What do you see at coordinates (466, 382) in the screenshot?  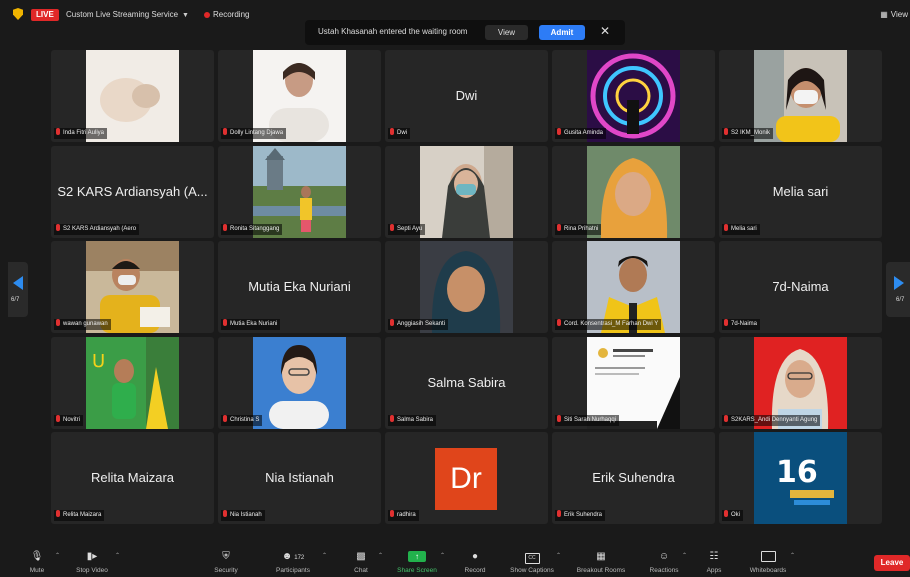 I see `participant-tile: Salma Sabira Salma Sabira` at bounding box center [466, 382].